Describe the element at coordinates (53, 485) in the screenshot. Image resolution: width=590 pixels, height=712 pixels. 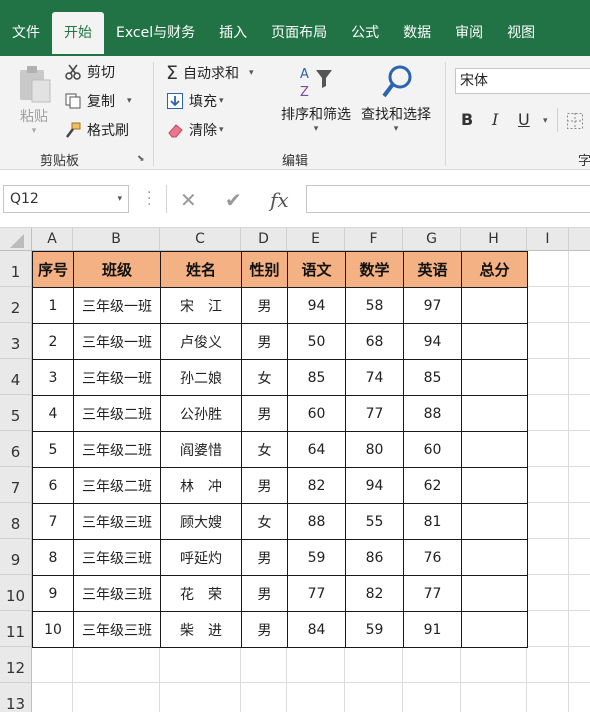
I see `table-cell: 6` at that location.